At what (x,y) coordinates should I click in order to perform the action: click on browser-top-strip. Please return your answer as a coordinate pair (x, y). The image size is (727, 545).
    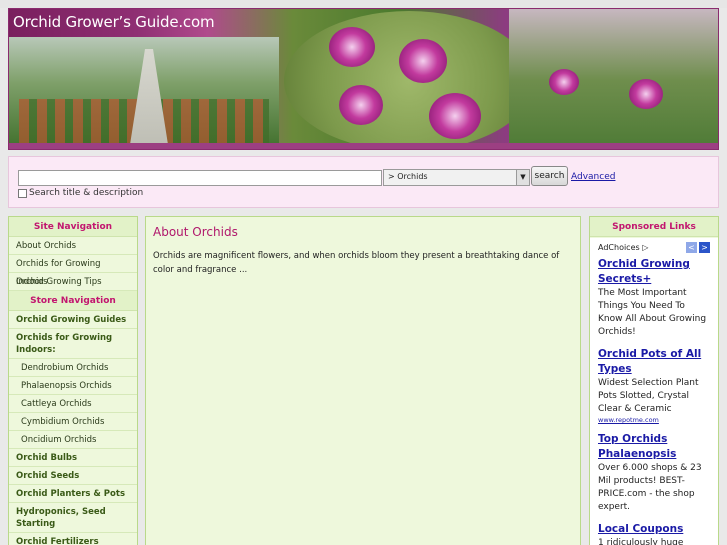
    Looking at the image, I should click on (363, 4).